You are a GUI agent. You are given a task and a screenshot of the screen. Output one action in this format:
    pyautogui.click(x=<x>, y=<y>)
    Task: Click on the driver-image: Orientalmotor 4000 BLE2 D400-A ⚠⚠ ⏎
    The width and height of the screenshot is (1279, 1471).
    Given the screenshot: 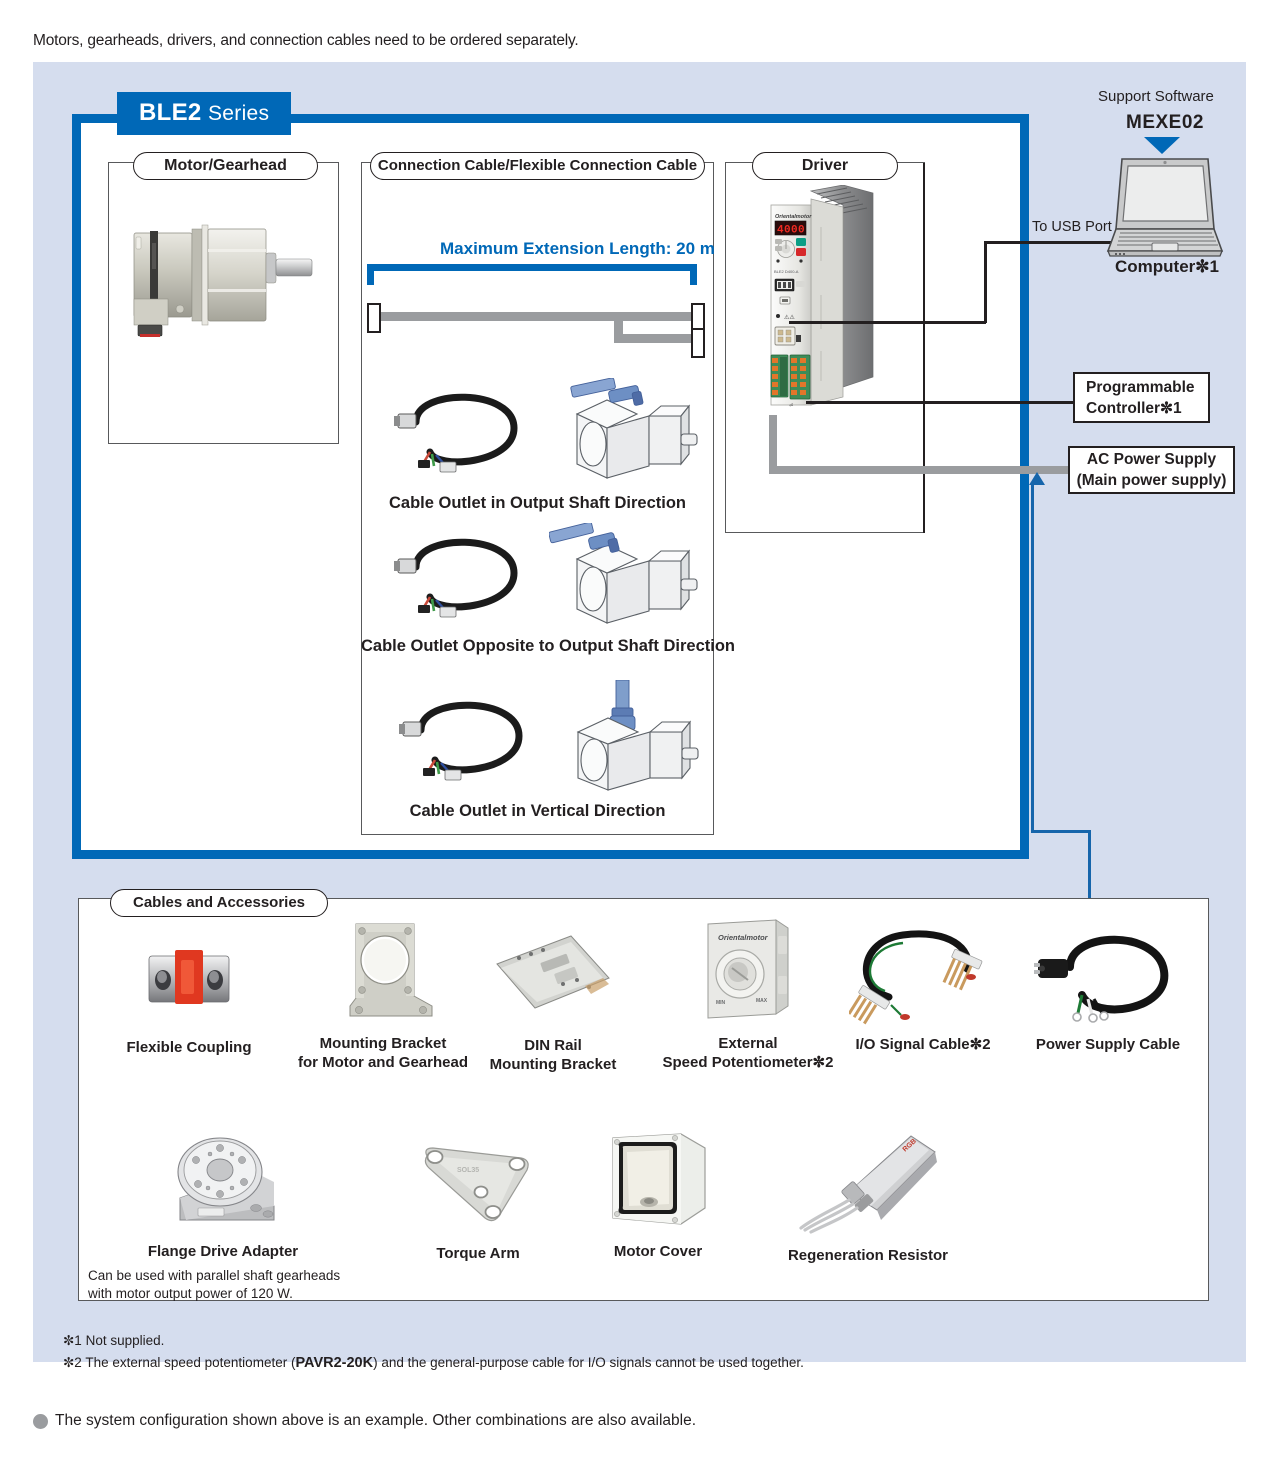 What is the action you would take?
    pyautogui.click(x=822, y=297)
    